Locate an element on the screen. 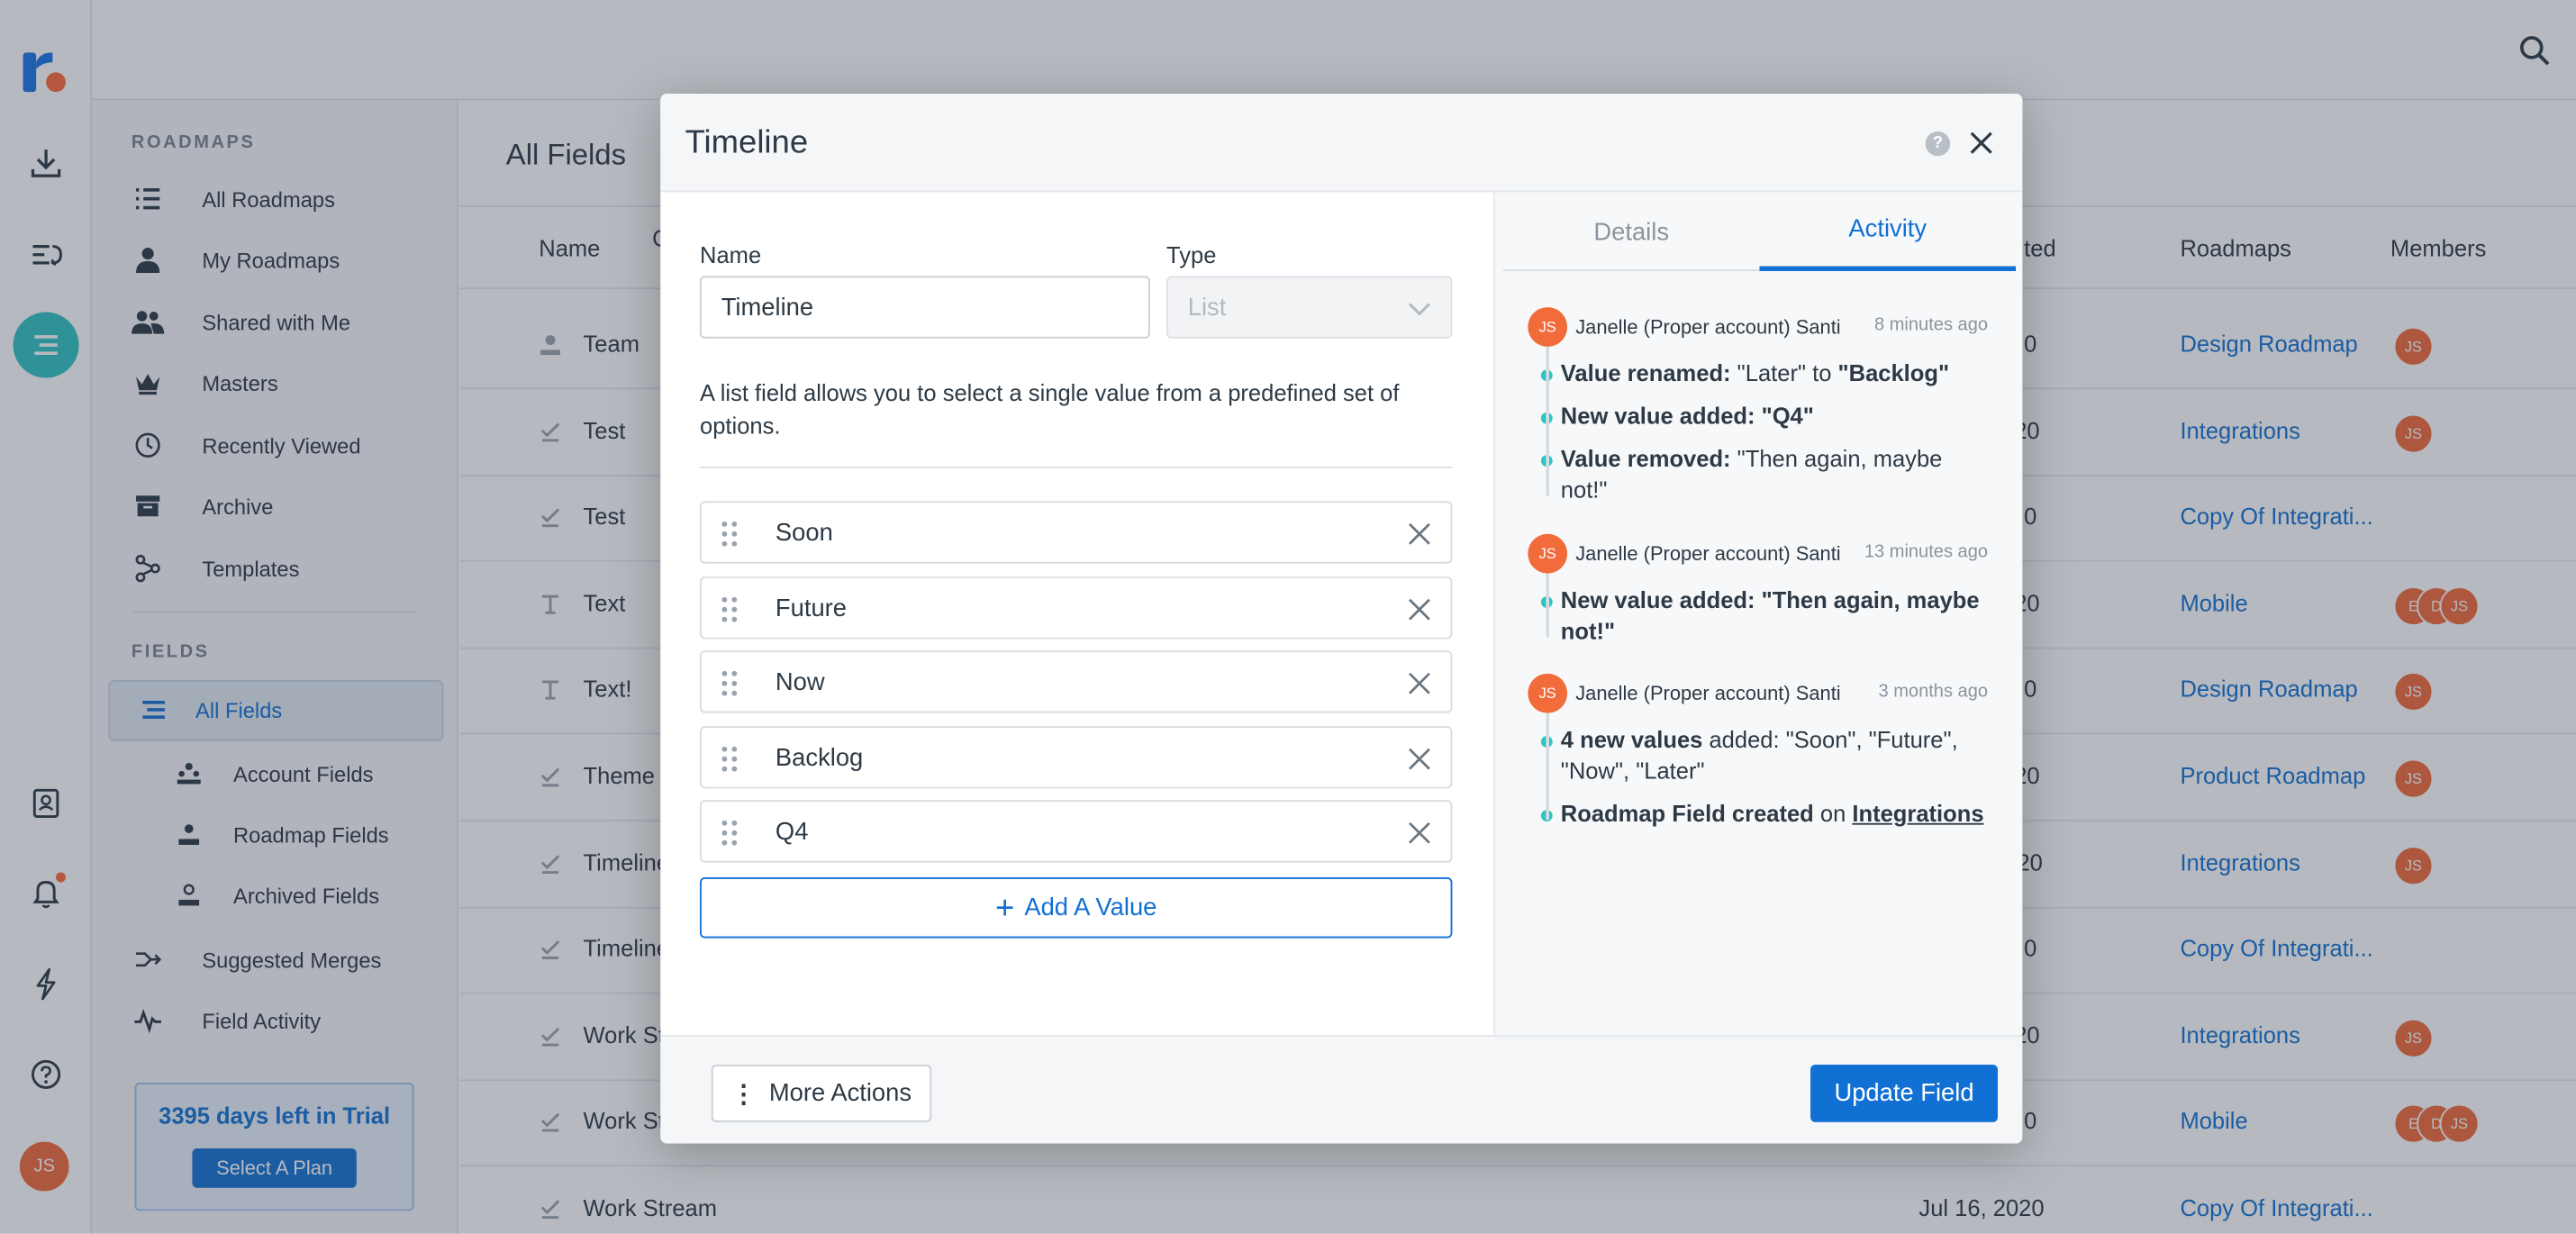 This screenshot has width=2576, height=1234. activity-detail: added: is located at coordinates (1744, 739).